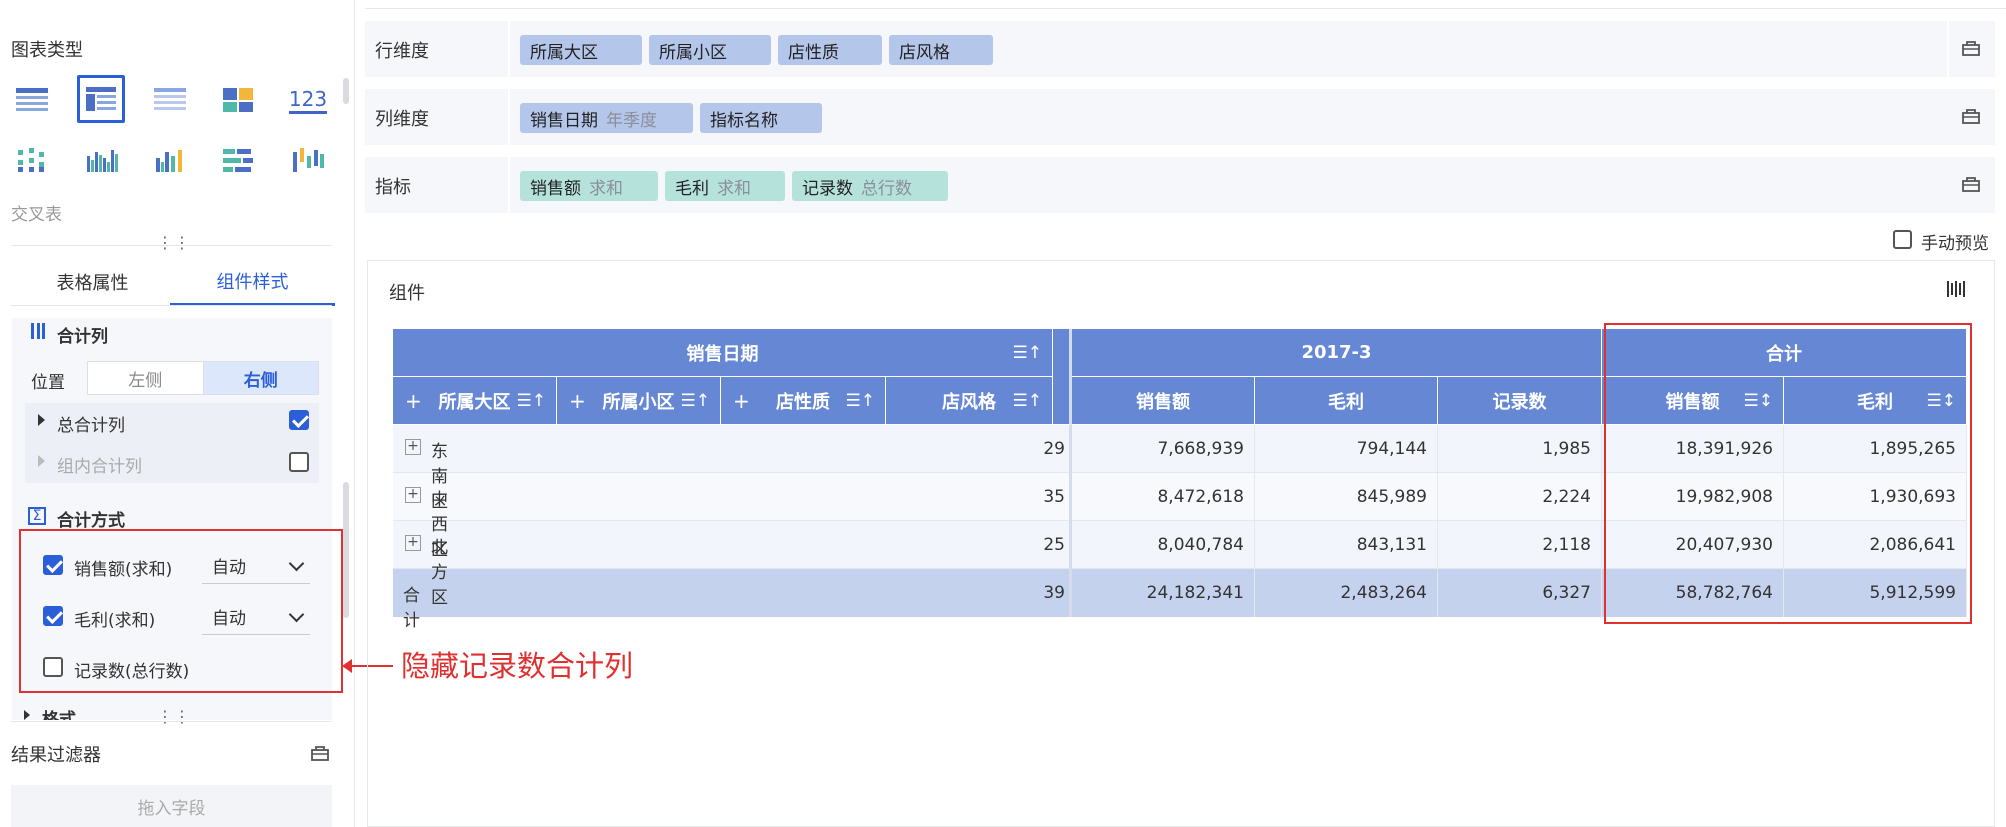 This screenshot has width=2006, height=827. What do you see at coordinates (27, 715) in the screenshot?
I see `format-expand-arrow-icon` at bounding box center [27, 715].